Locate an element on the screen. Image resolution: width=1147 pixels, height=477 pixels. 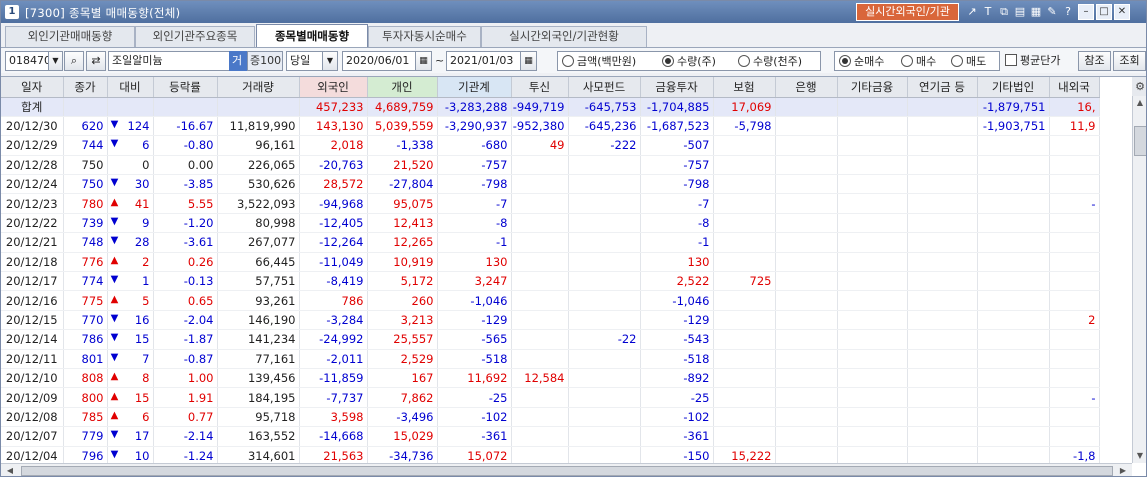
scroll-down-icon: ▼ is located at coordinates (1139, 455).